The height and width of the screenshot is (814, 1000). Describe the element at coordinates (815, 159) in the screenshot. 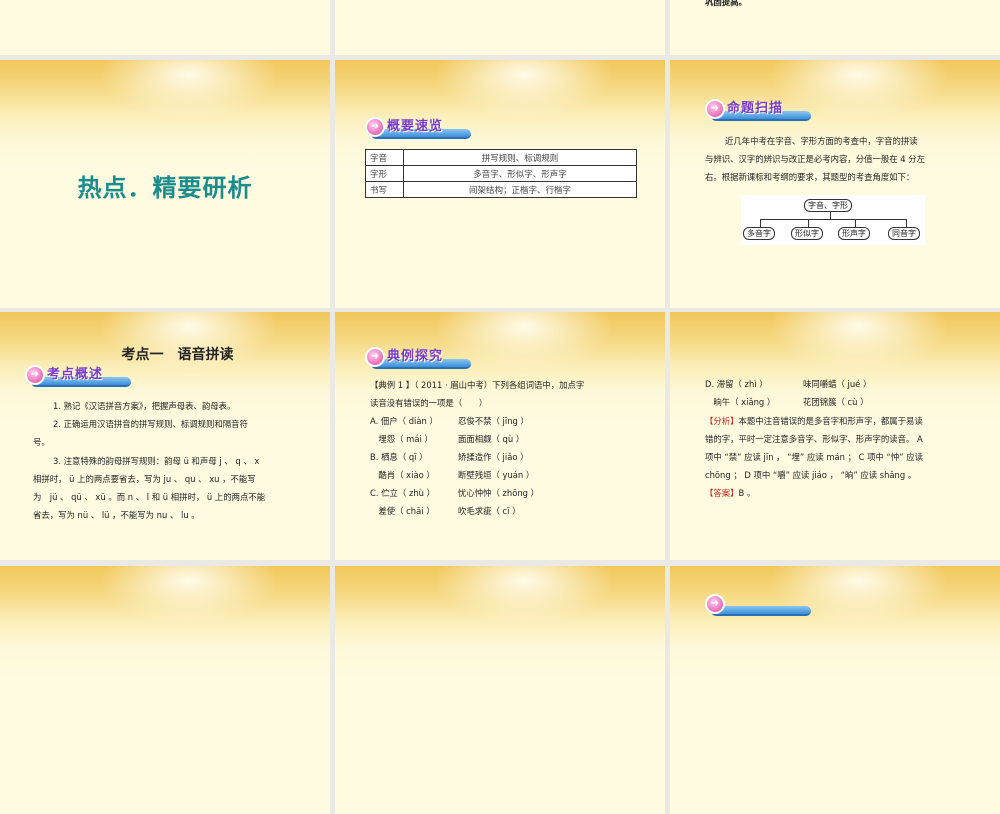

I see `slide-text: 与辨识、汉字的辨识与改正是必考内容，分值一般在 4 分左` at that location.